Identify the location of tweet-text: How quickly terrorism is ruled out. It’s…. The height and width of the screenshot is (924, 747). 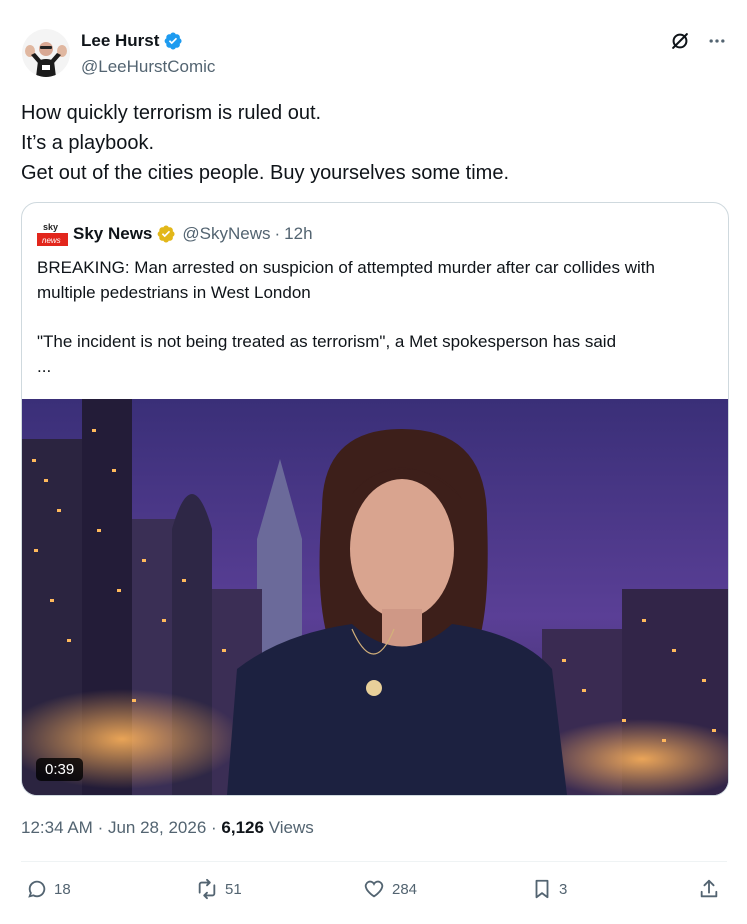
(371, 143).